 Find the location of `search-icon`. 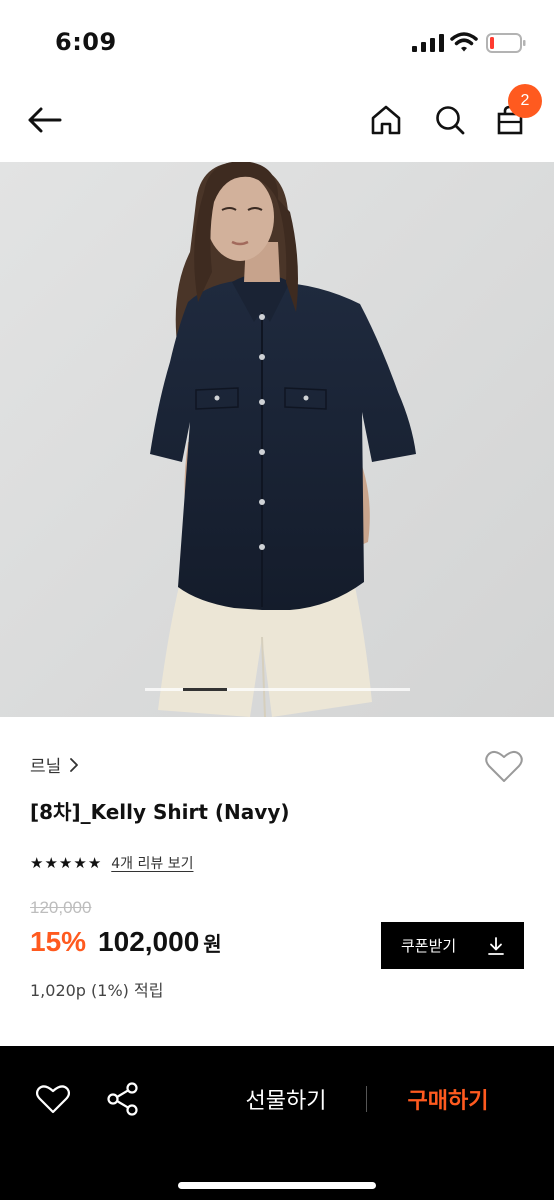

search-icon is located at coordinates (450, 120).